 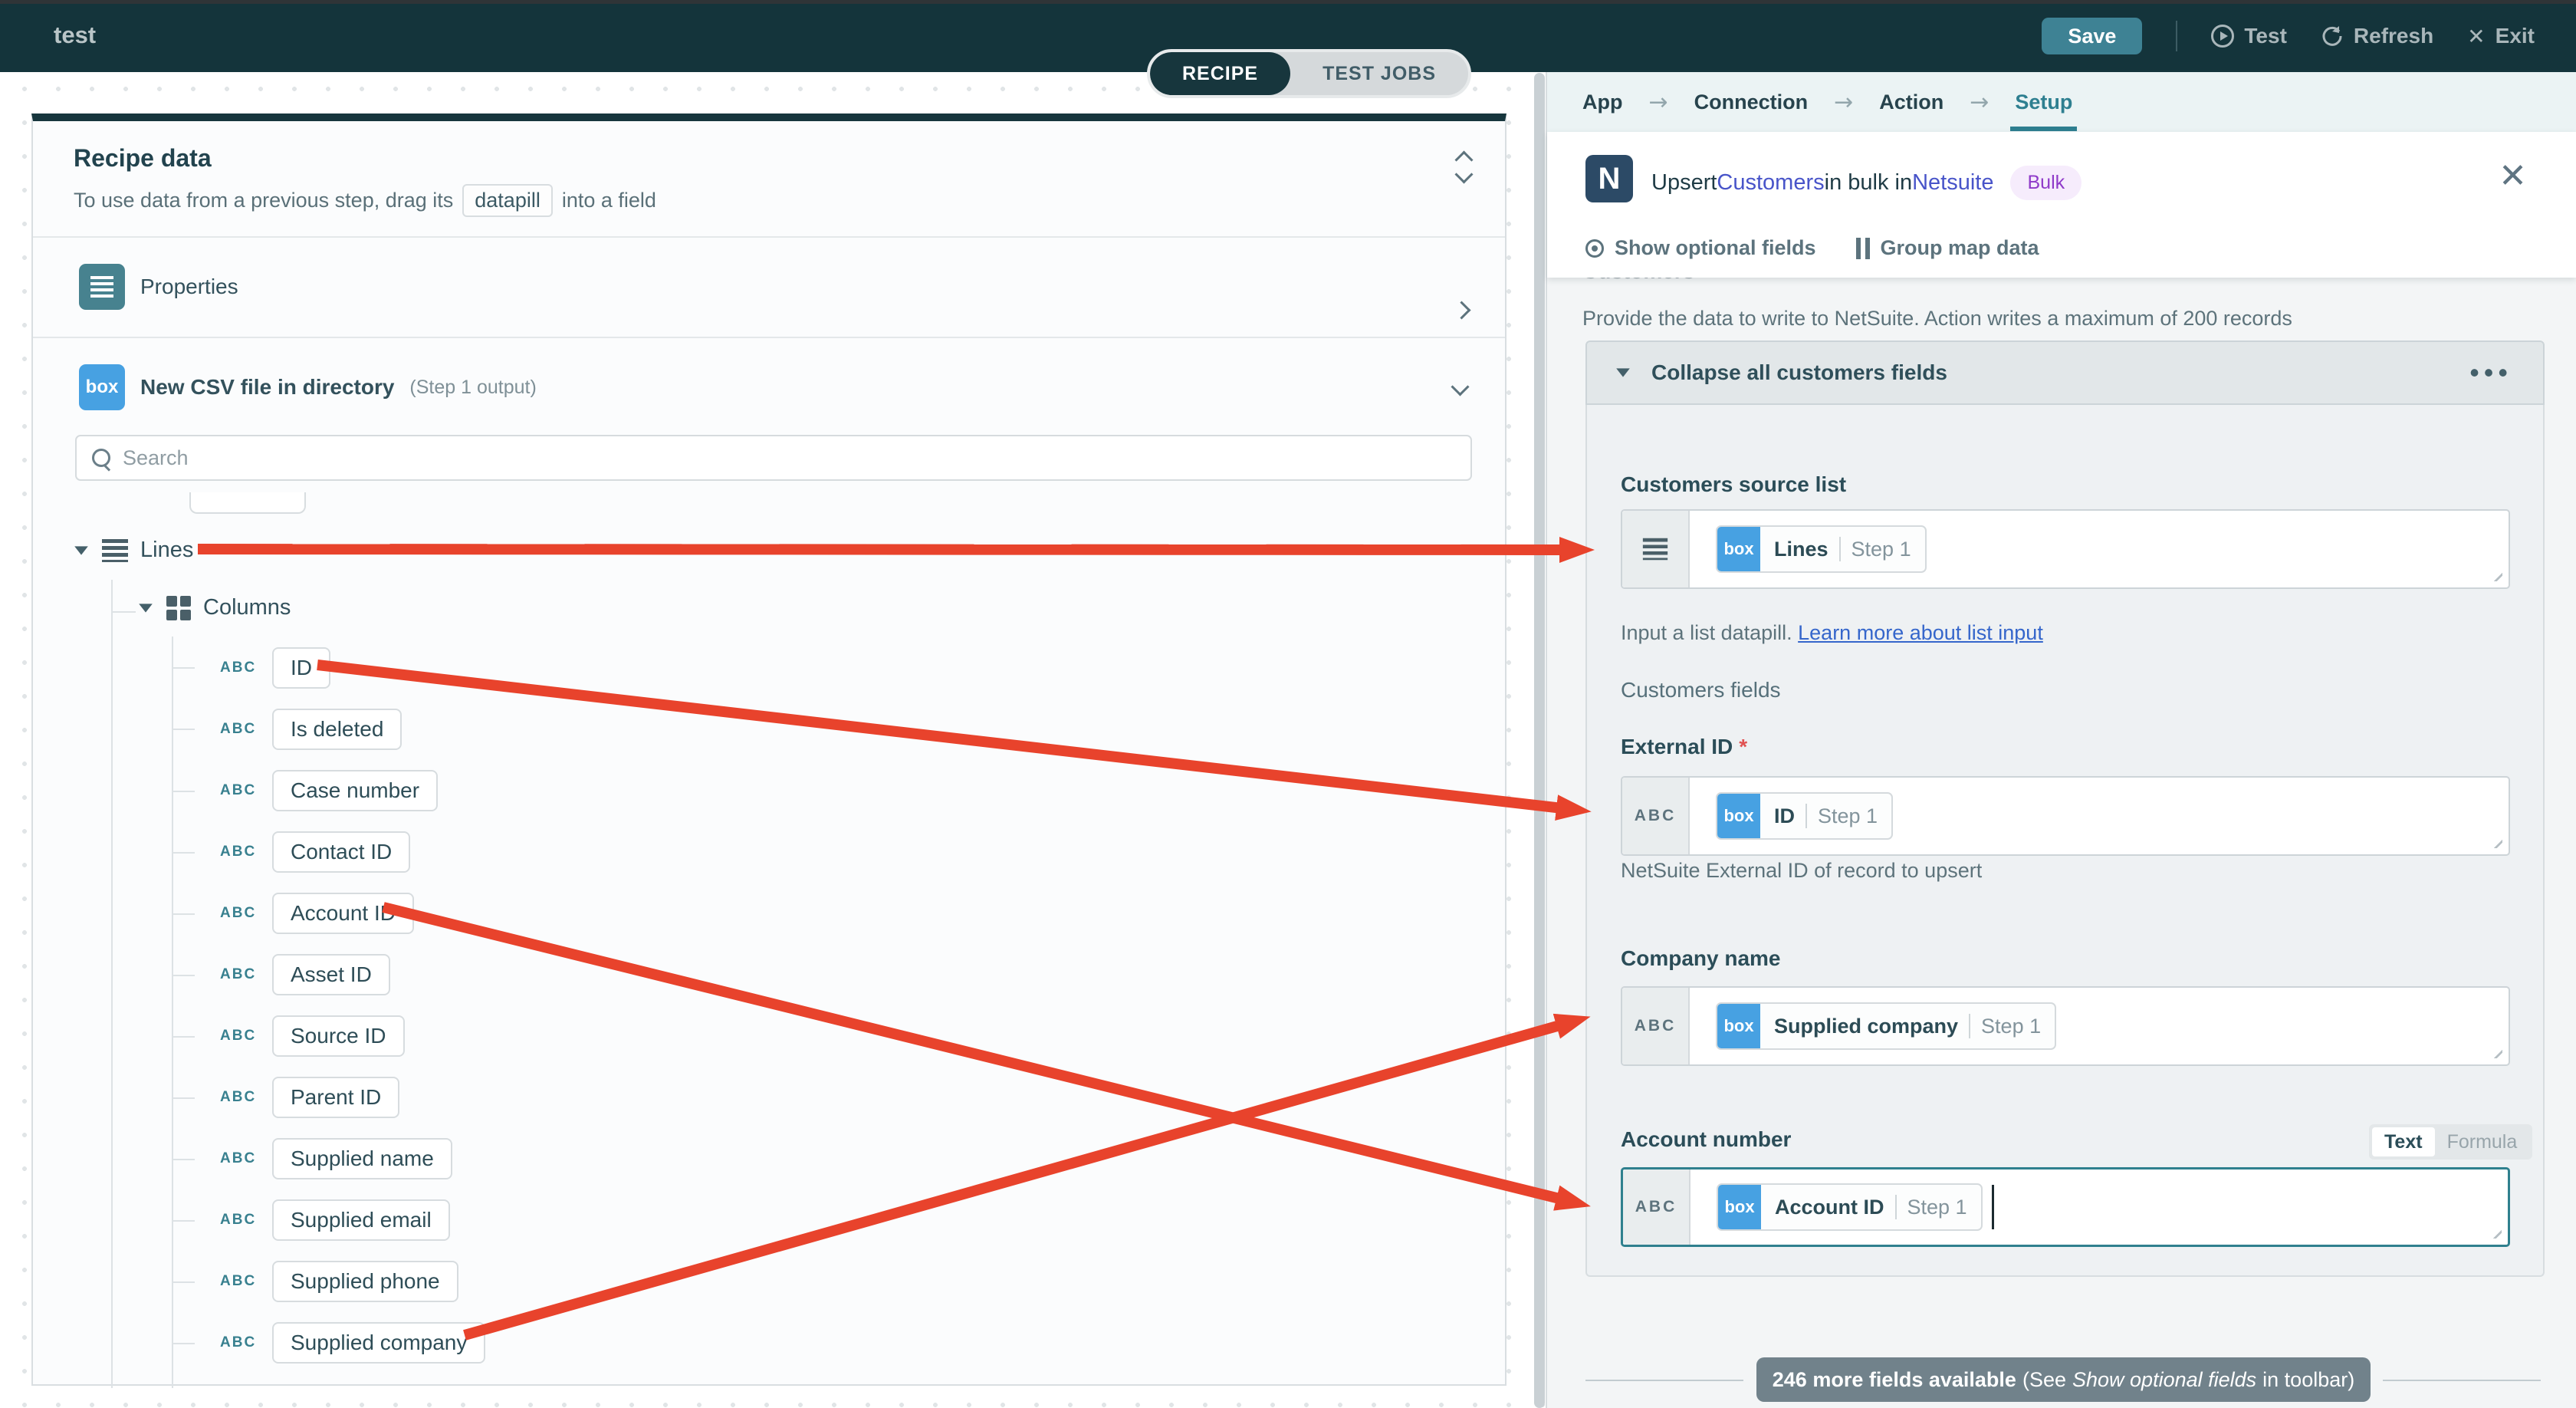 What do you see at coordinates (1887, 1026) in the screenshot?
I see `datapill-supplied-company: box Supplied company Step 1` at bounding box center [1887, 1026].